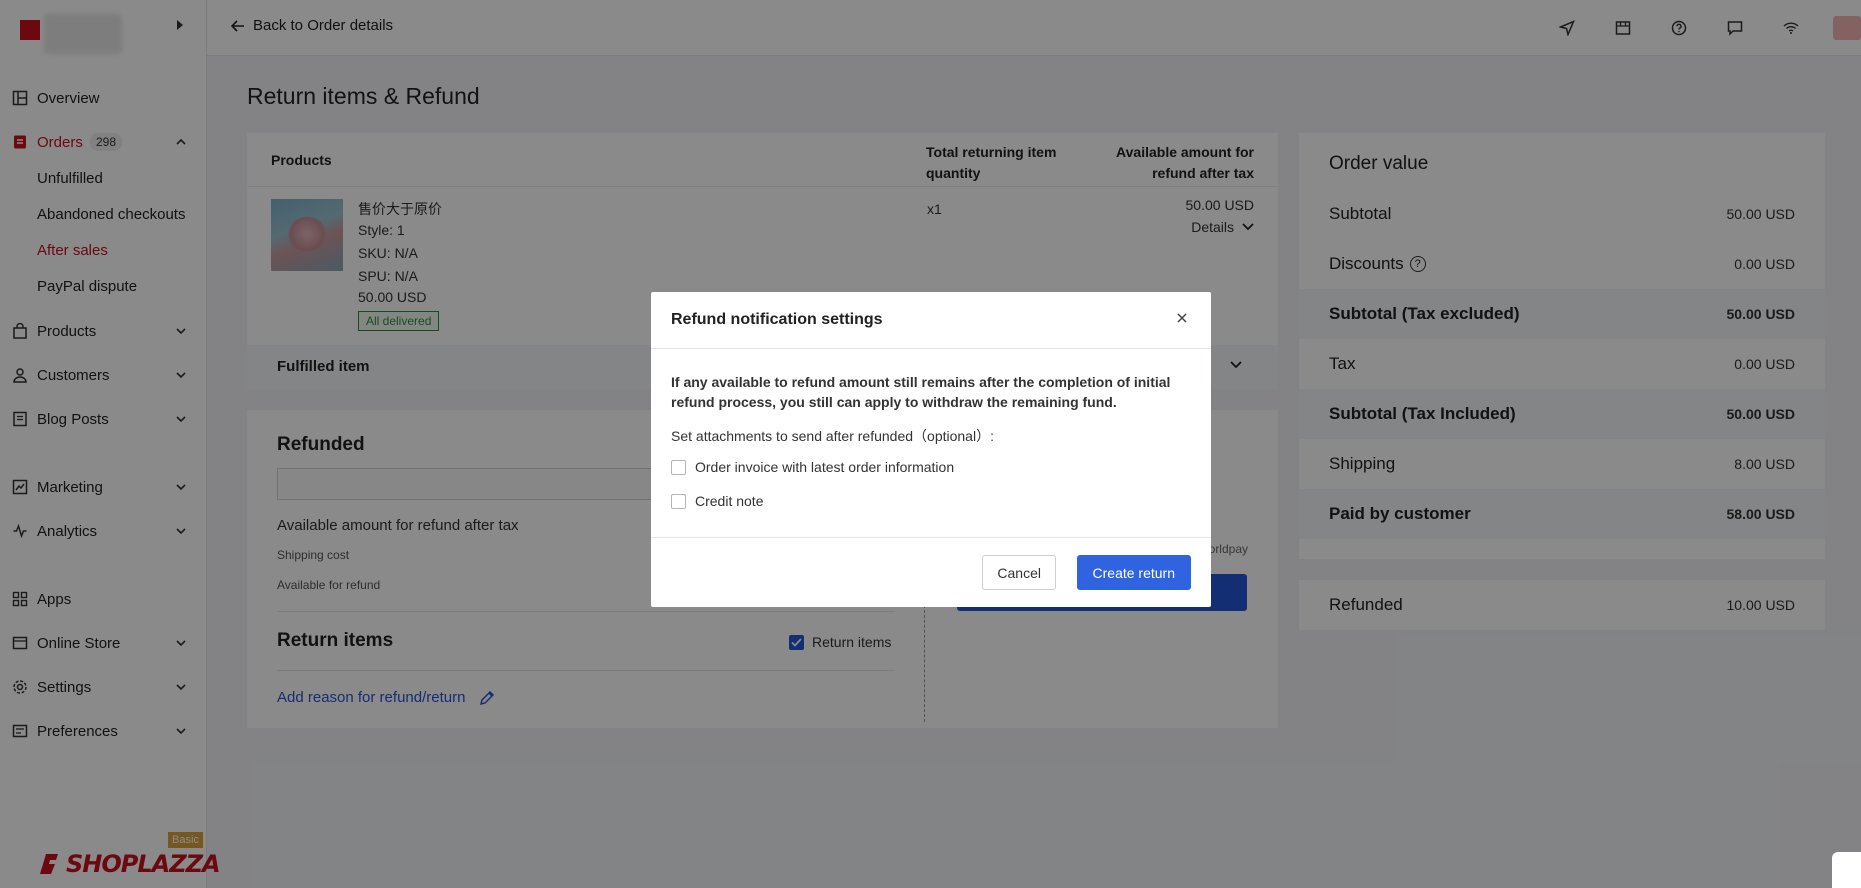 The width and height of the screenshot is (1861, 888). What do you see at coordinates (777, 319) in the screenshot?
I see `modal-title: Refund notification settings` at bounding box center [777, 319].